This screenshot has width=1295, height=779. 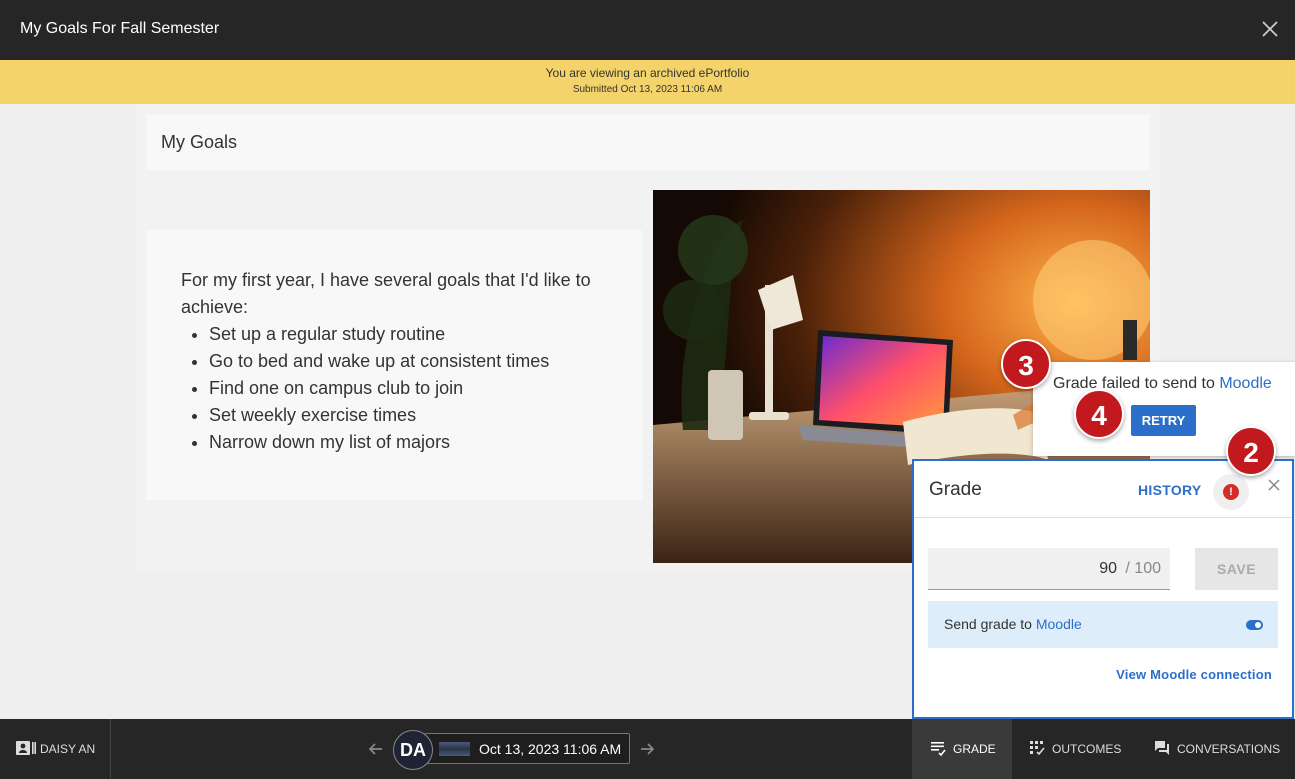 What do you see at coordinates (1163, 420) in the screenshot?
I see `retry-button: RETRY` at bounding box center [1163, 420].